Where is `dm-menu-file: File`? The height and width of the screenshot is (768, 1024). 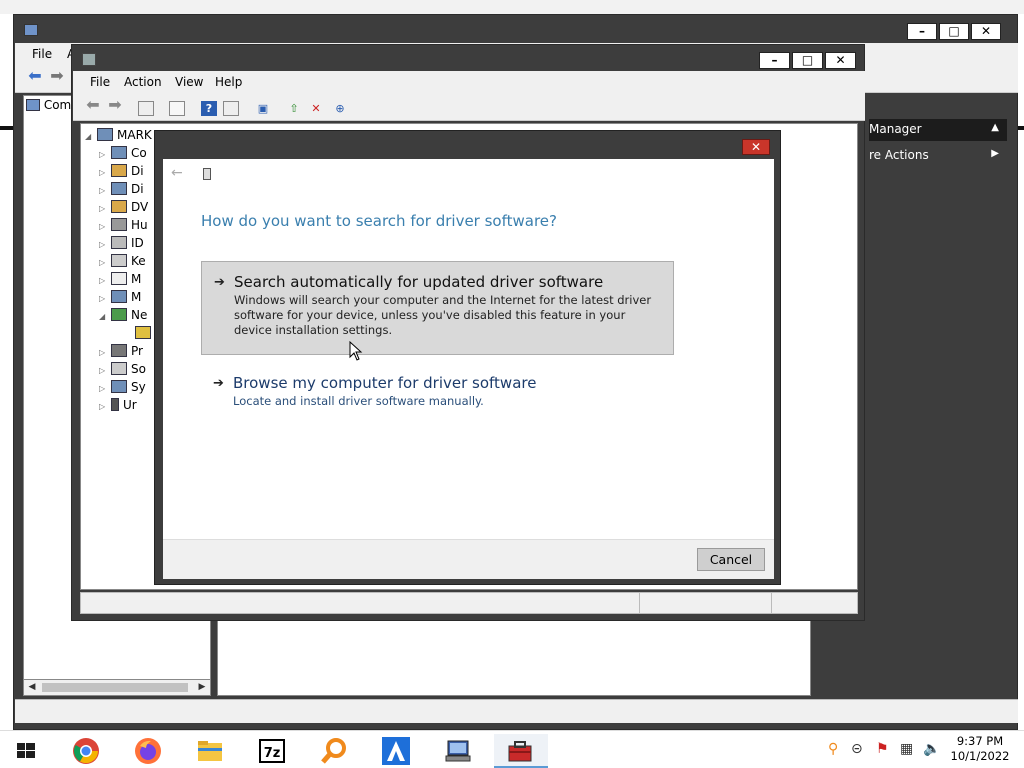
dm-menu-file: File is located at coordinates (100, 82).